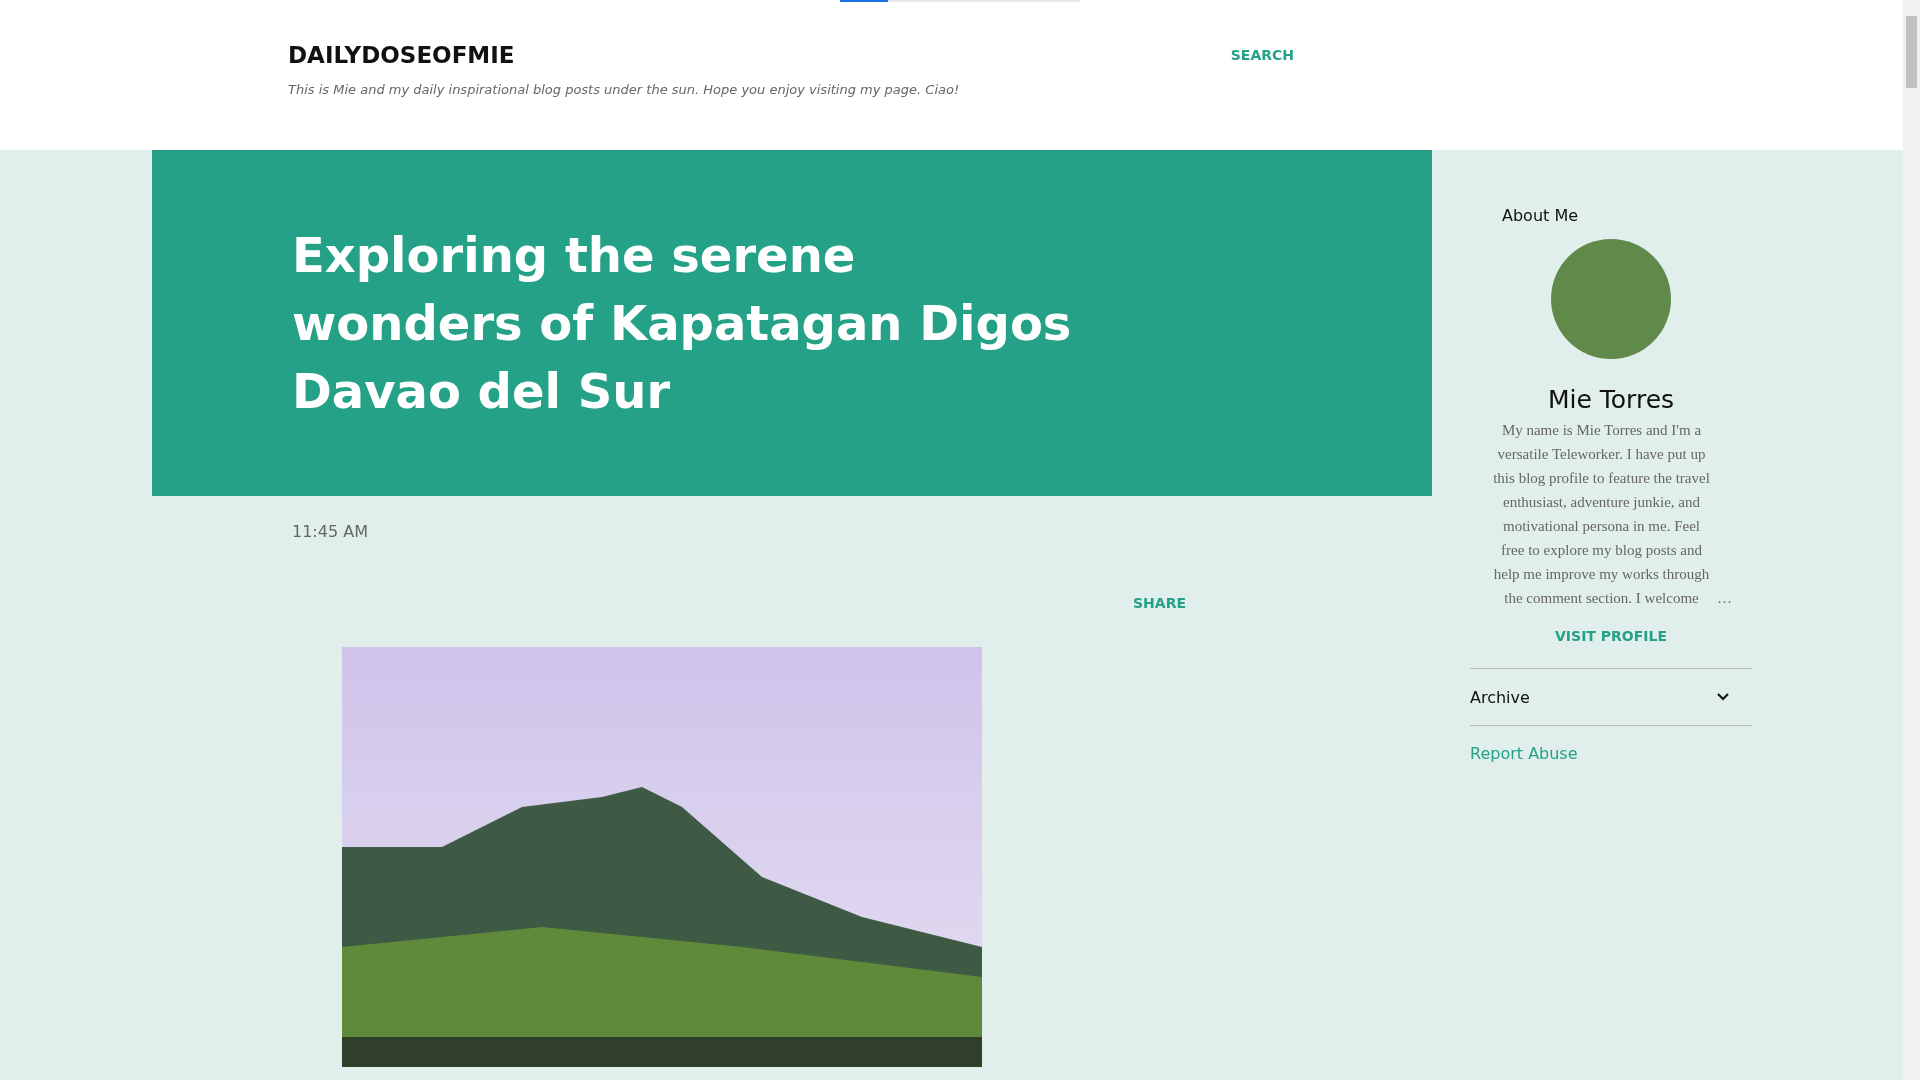 The image size is (1920, 1080). I want to click on report-abuse-link: Report Abuse, so click(1611, 753).